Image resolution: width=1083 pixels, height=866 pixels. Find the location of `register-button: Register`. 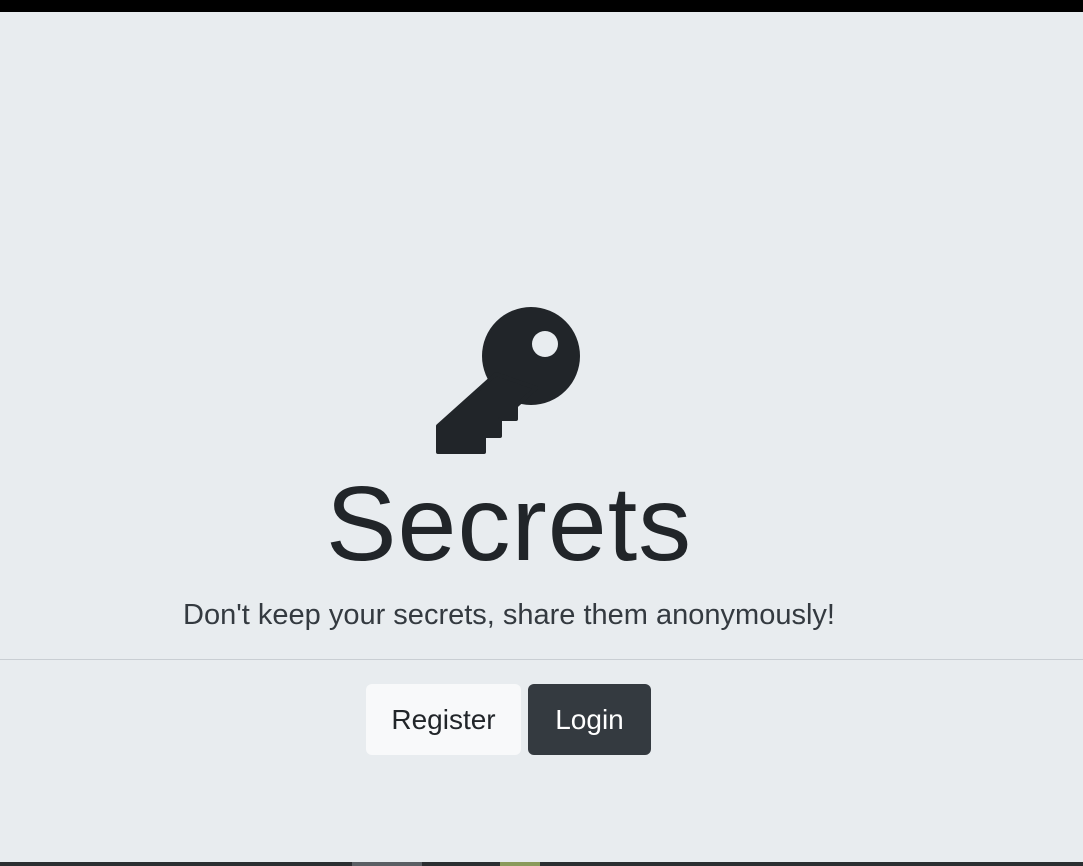

register-button: Register is located at coordinates (443, 719).